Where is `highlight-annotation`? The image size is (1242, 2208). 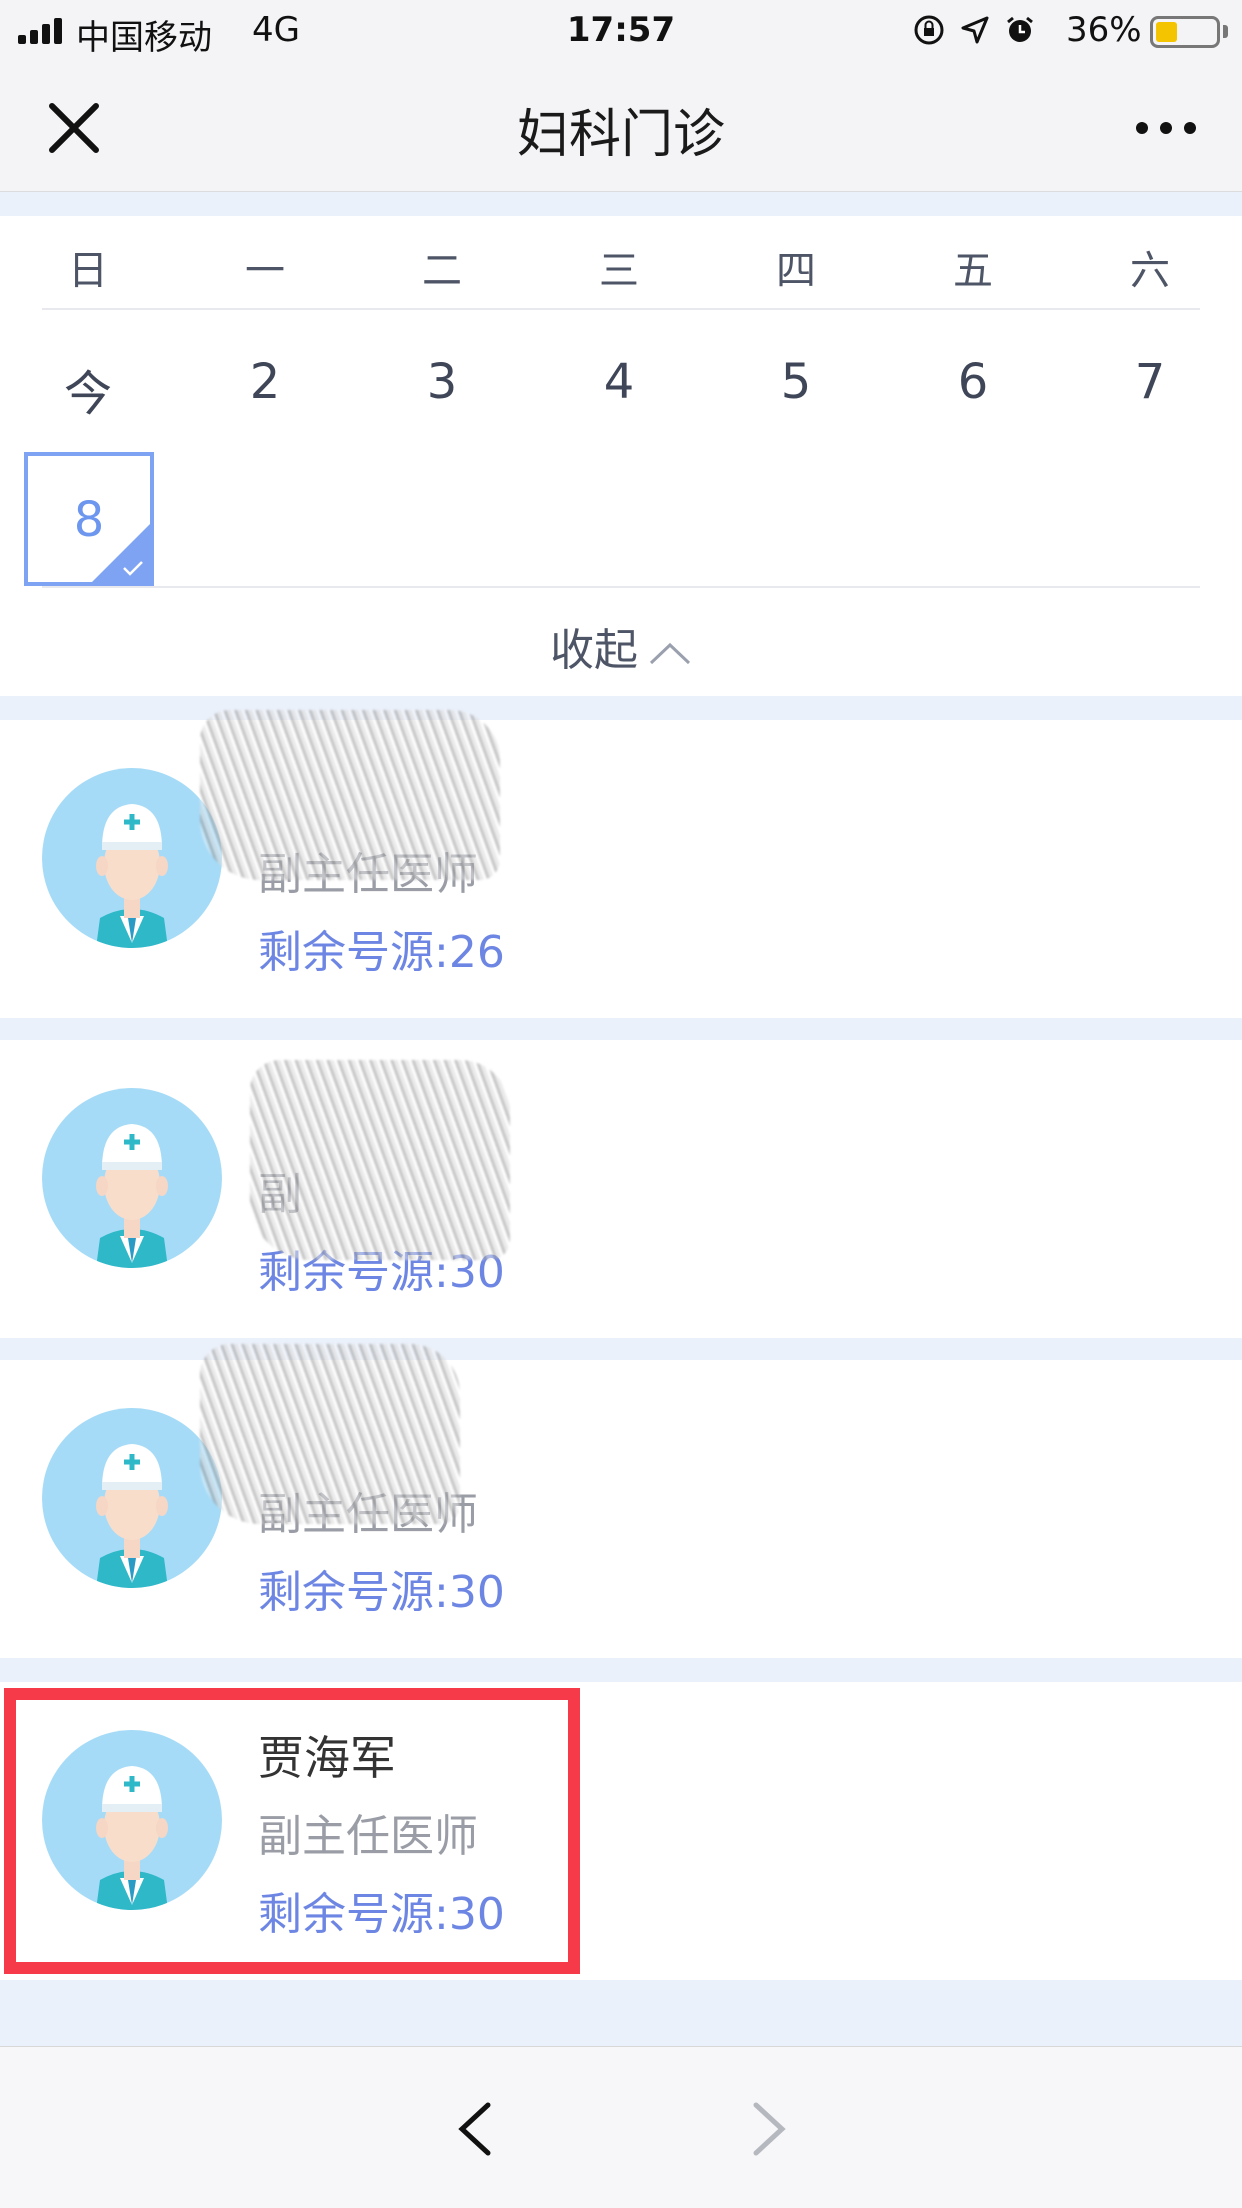 highlight-annotation is located at coordinates (292, 1831).